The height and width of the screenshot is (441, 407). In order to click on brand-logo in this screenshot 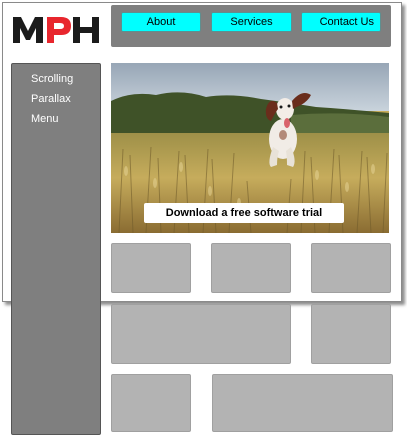, I will do `click(57, 29)`.